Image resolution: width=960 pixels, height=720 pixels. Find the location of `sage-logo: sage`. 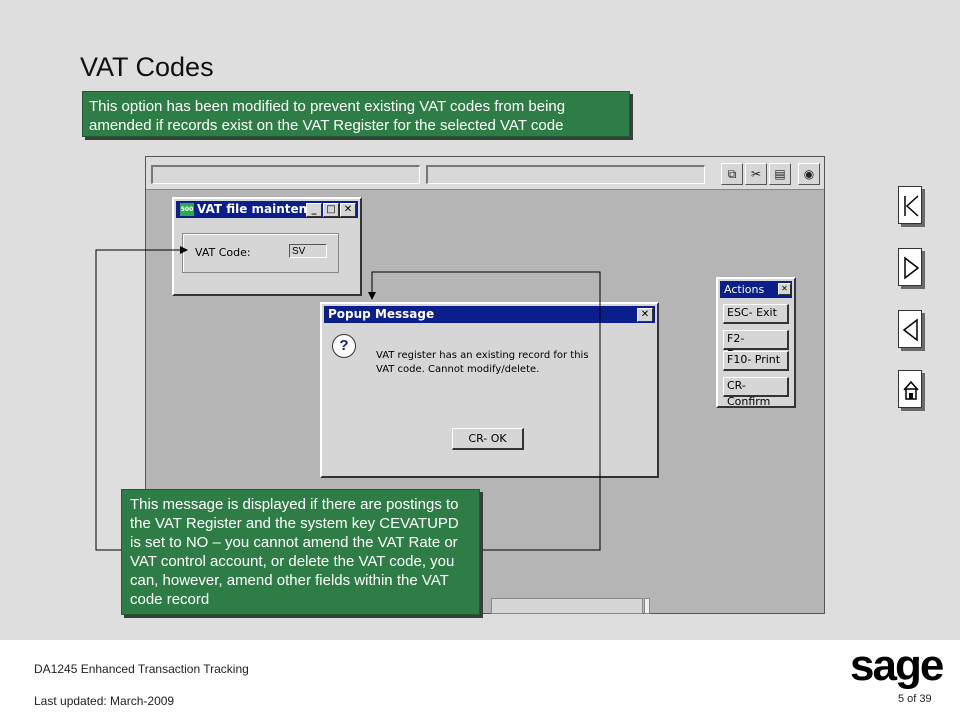

sage-logo: sage is located at coordinates (897, 665).